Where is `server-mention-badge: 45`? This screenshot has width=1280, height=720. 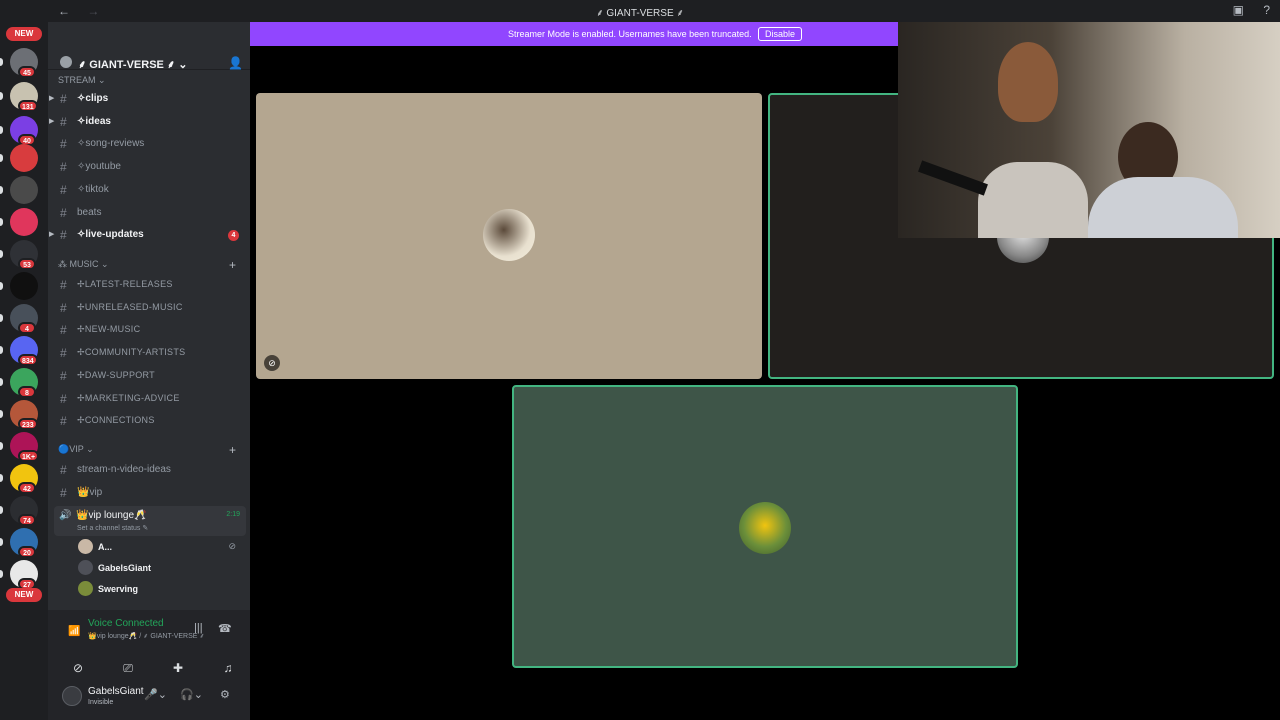 server-mention-badge: 45 is located at coordinates (27, 72).